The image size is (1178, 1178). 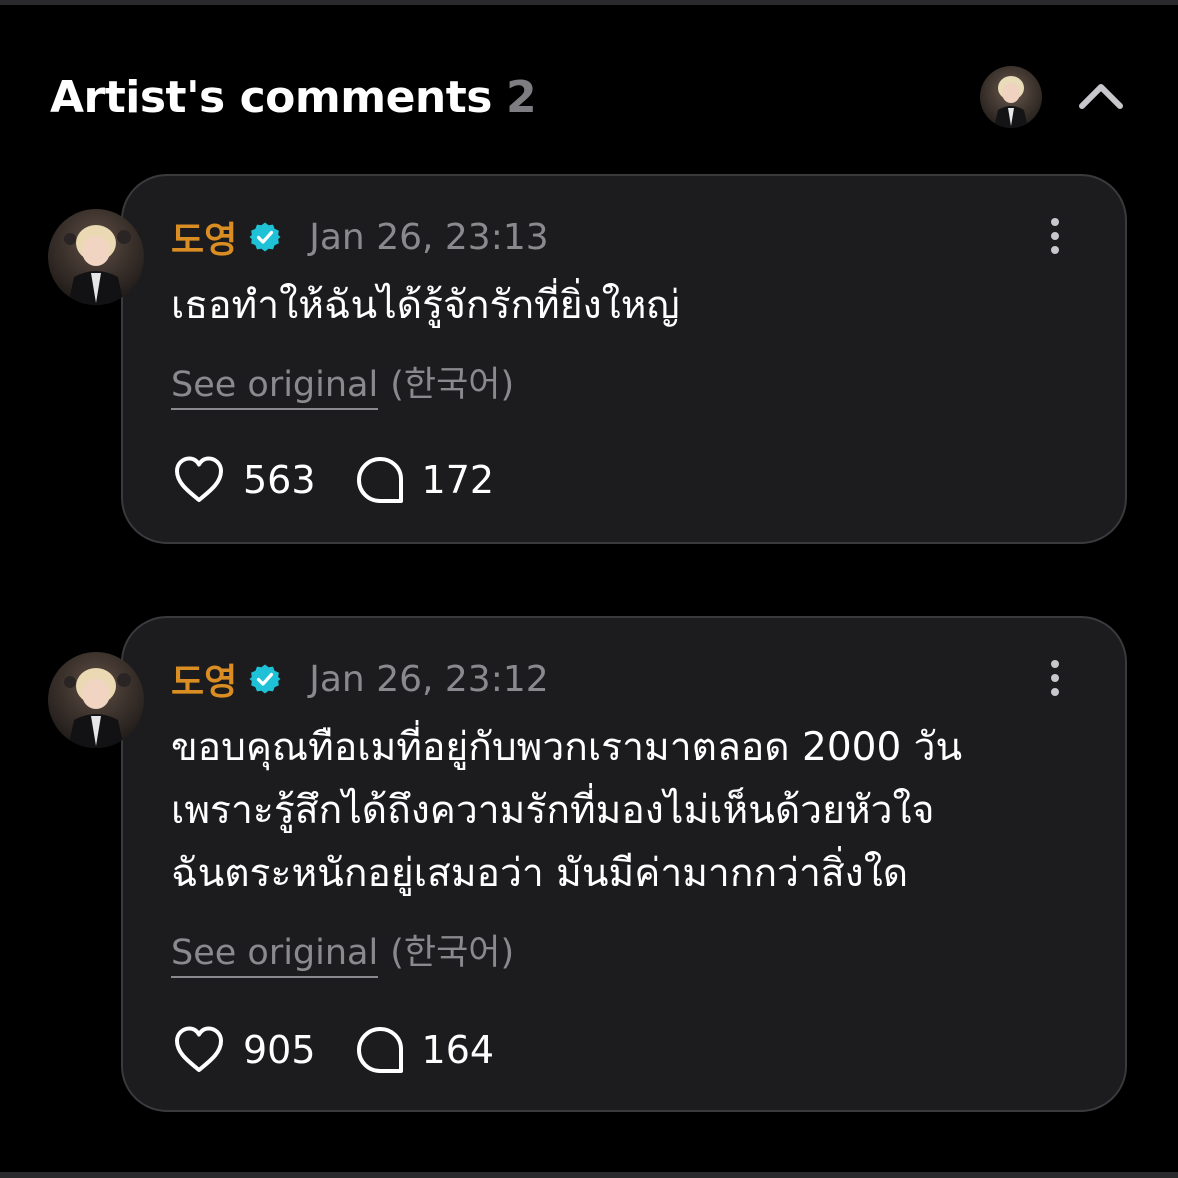 What do you see at coordinates (279, 1050) in the screenshot?
I see `like-count: 905` at bounding box center [279, 1050].